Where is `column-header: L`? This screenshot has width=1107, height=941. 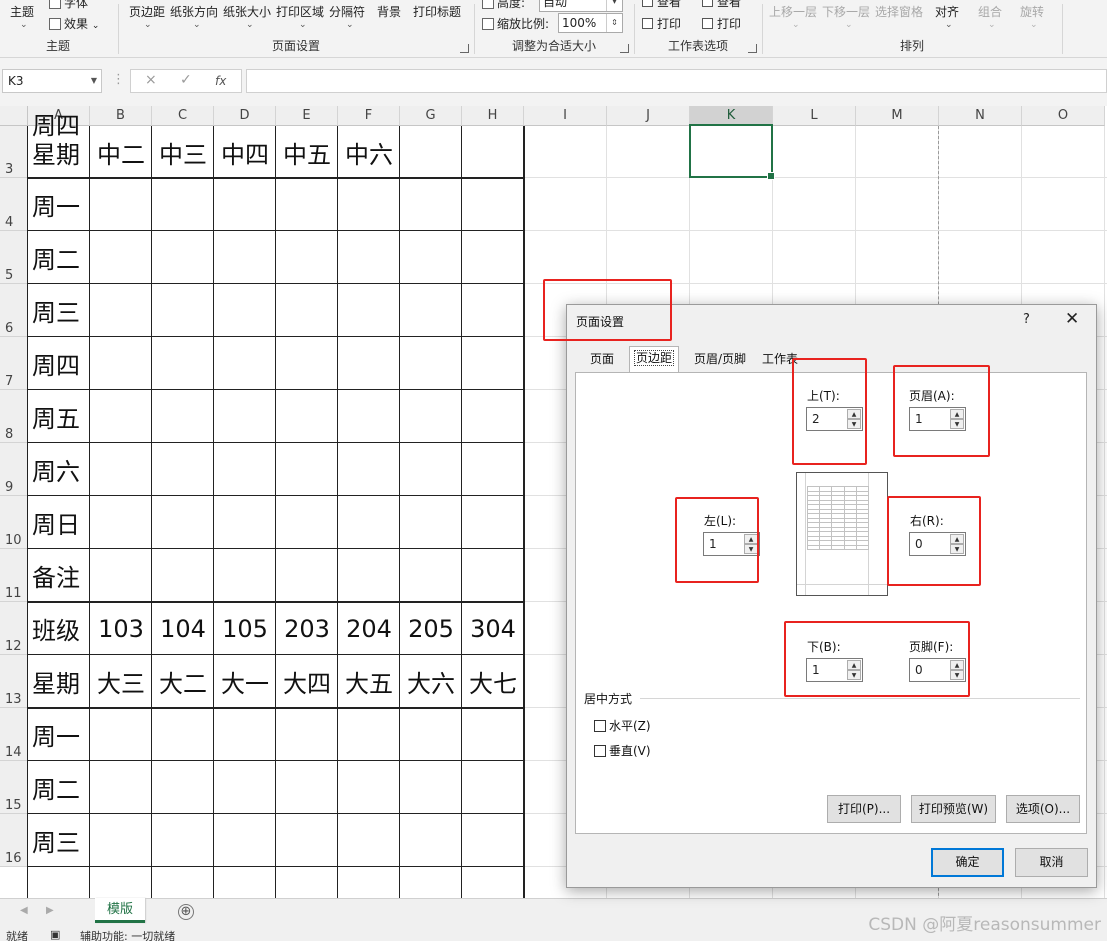 column-header: L is located at coordinates (814, 116).